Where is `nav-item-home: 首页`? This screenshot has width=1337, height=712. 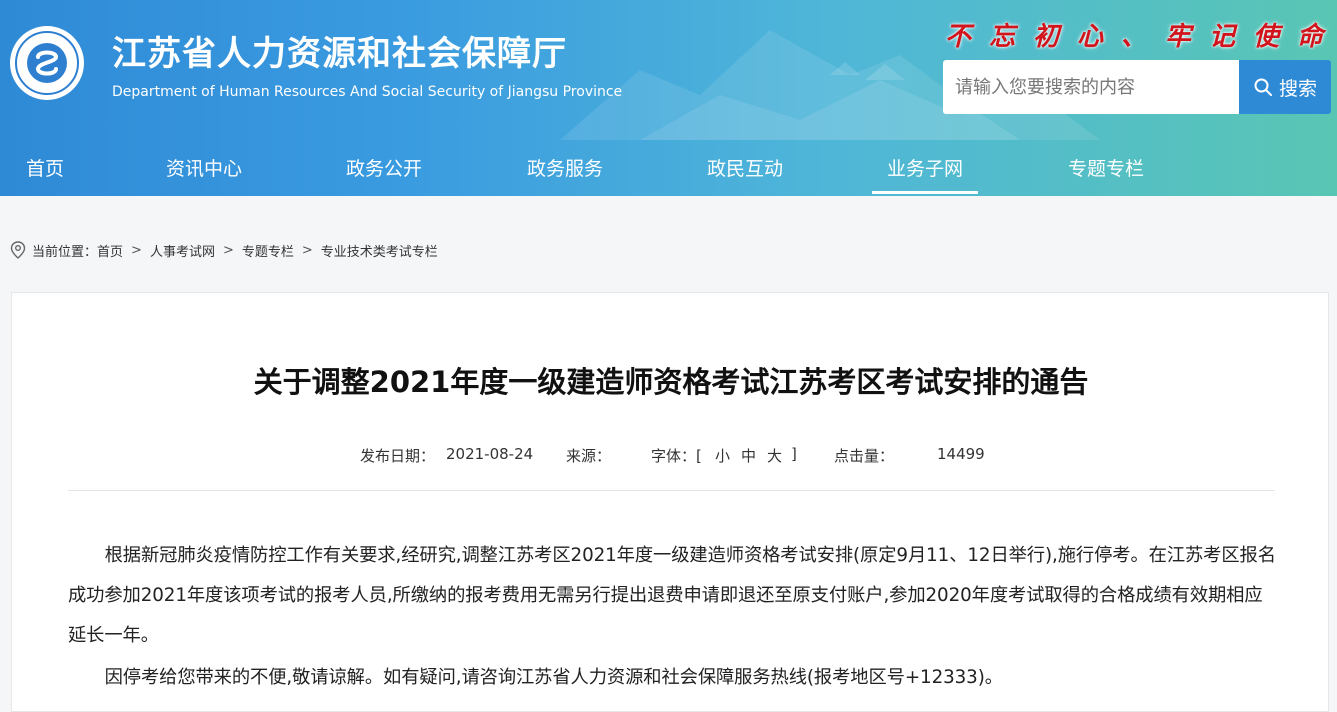 nav-item-home: 首页 is located at coordinates (49, 167).